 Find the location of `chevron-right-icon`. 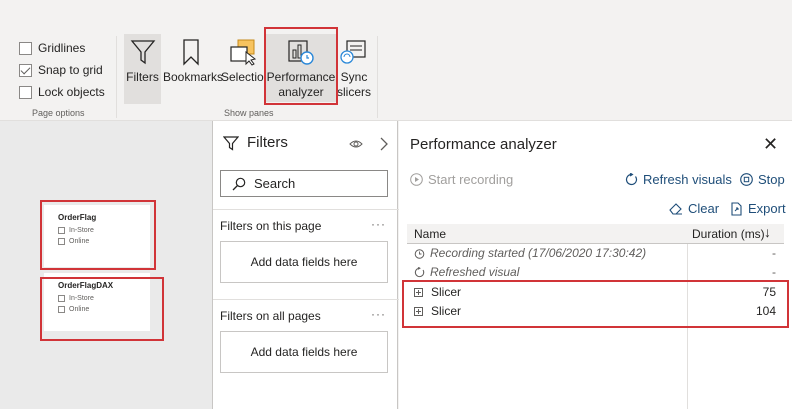

chevron-right-icon is located at coordinates (384, 144).